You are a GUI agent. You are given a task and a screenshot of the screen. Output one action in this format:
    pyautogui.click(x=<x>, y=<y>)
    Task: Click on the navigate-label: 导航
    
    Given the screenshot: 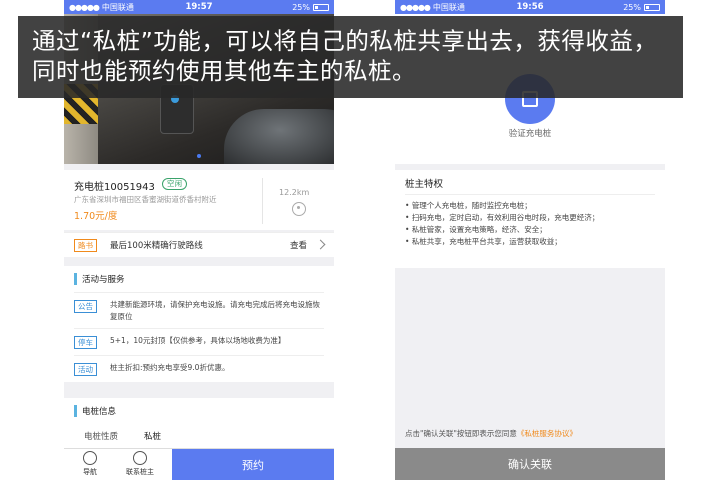 What is the action you would take?
    pyautogui.click(x=90, y=472)
    